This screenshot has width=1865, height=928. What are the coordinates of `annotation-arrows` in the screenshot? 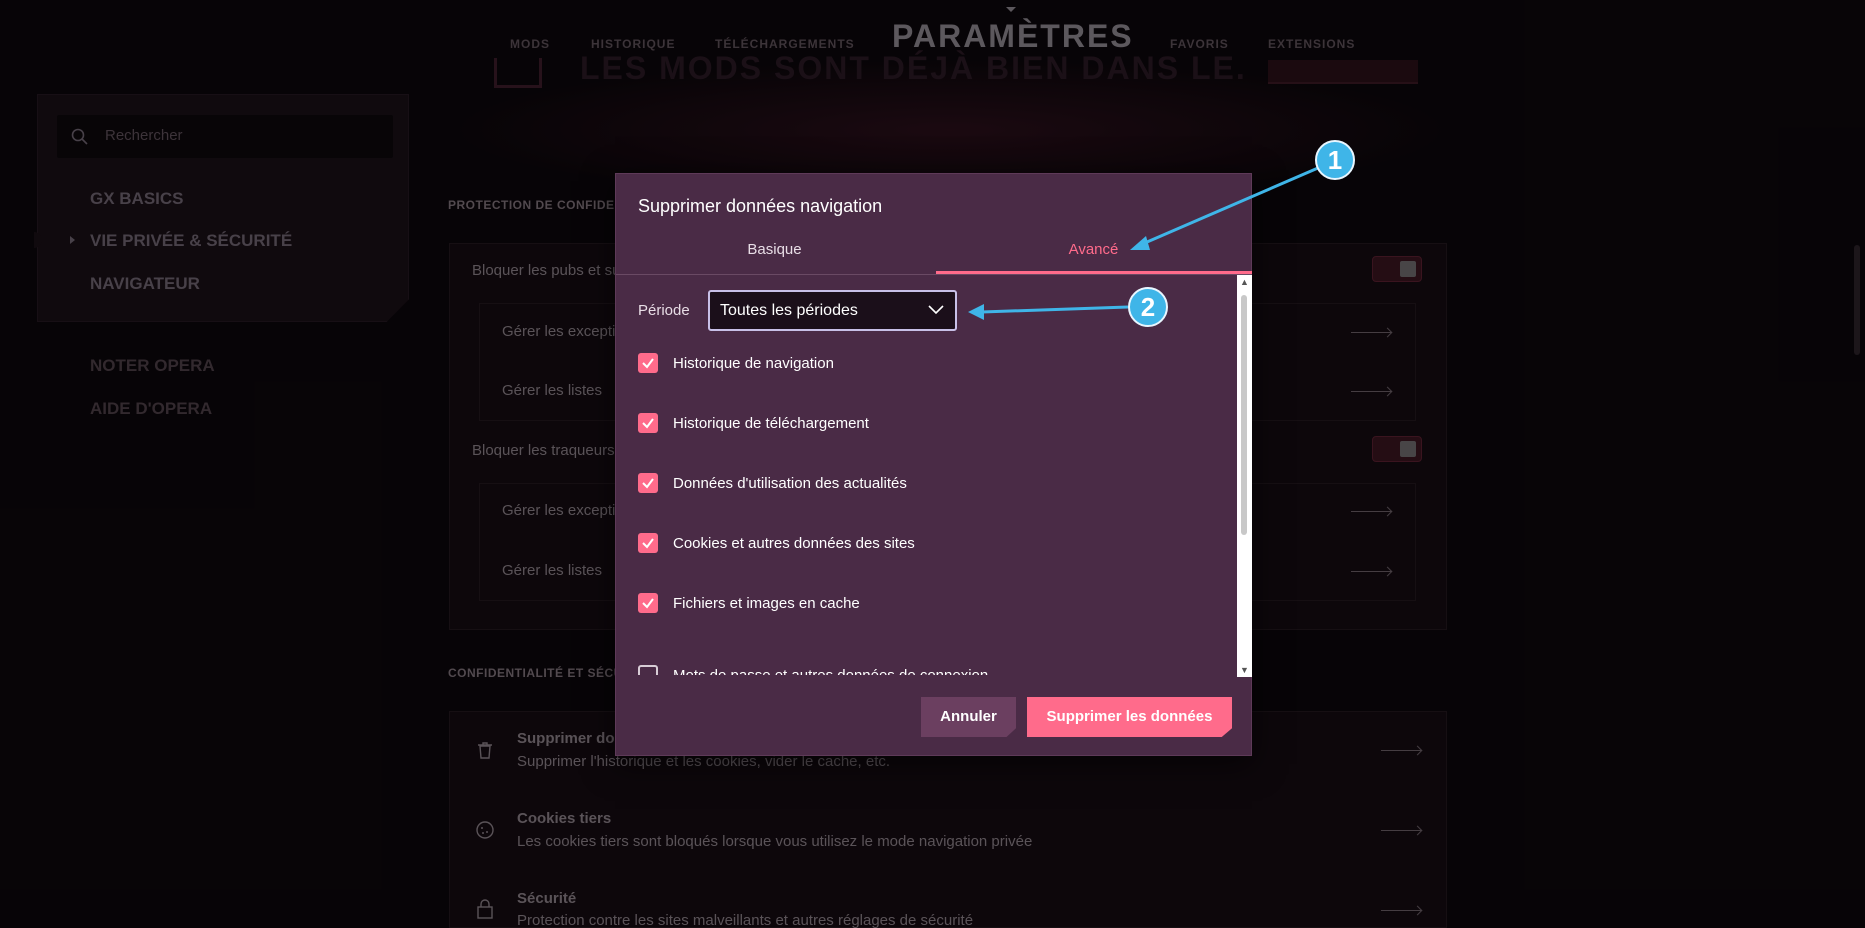 It's located at (1143, 243).